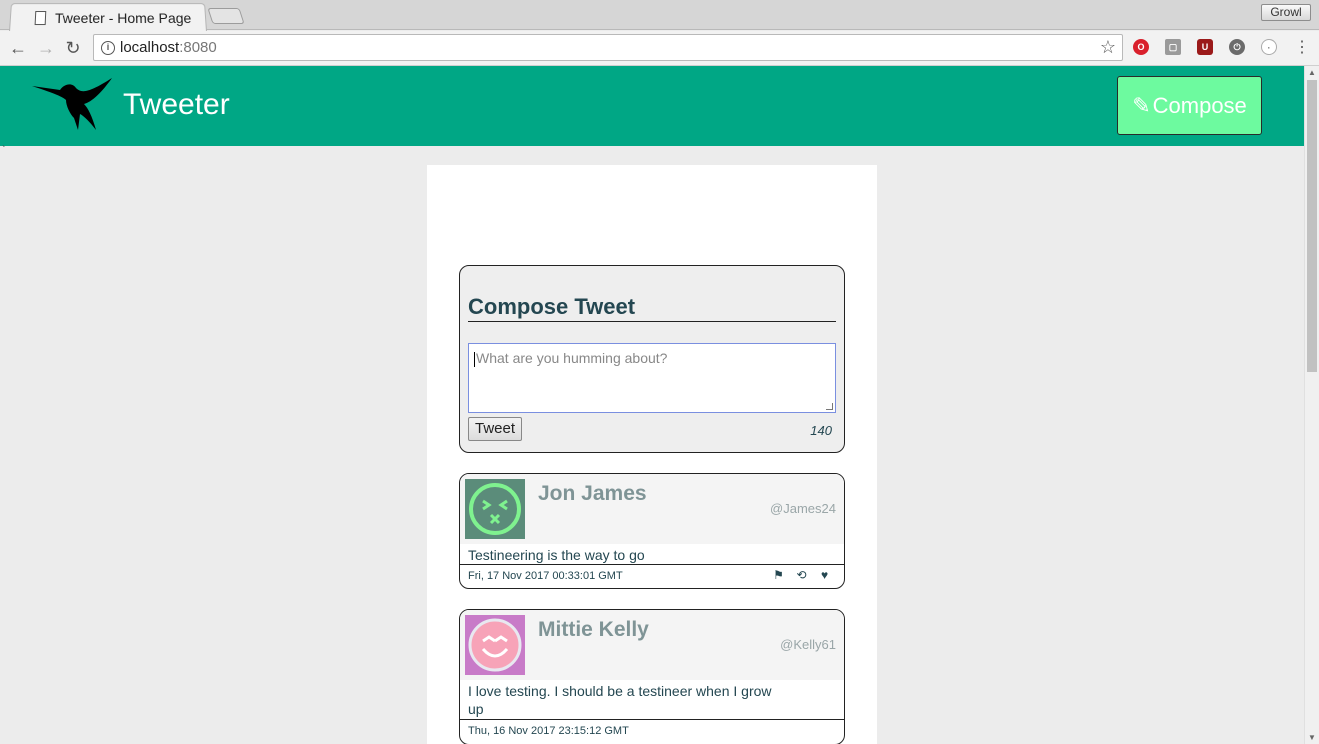 This screenshot has height=744, width=1319. I want to click on flag-icon: ⚑, so click(778, 575).